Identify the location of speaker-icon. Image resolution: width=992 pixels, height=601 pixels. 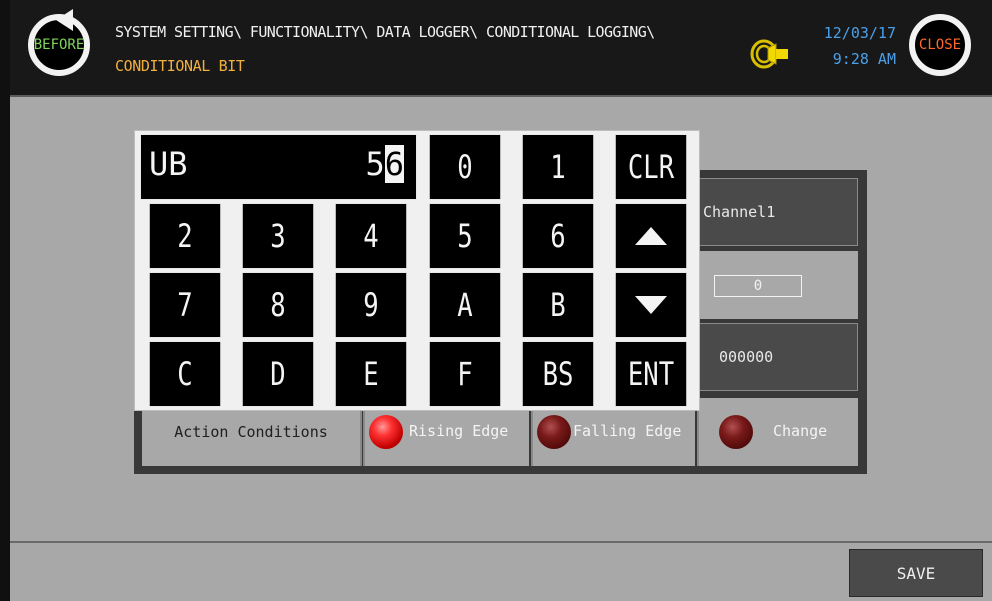
(772, 54).